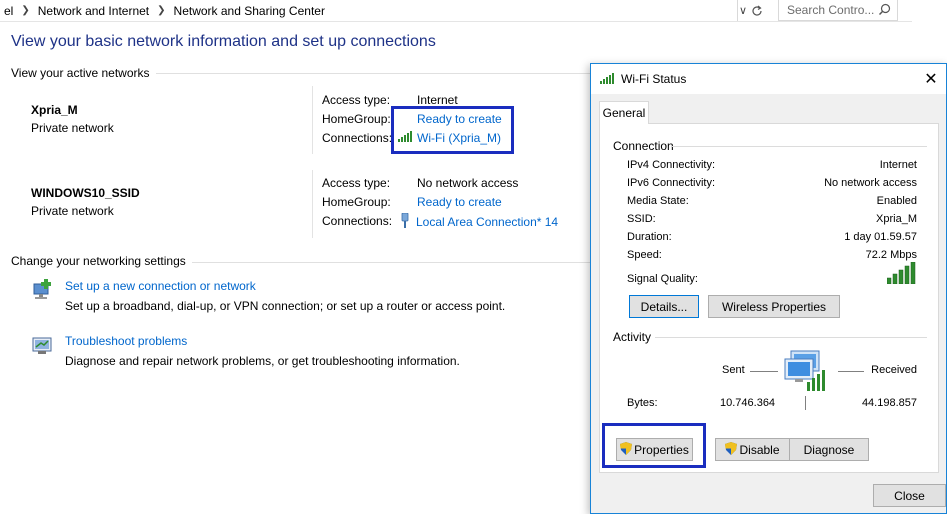 This screenshot has width=947, height=514. Describe the element at coordinates (487, 222) in the screenshot. I see `lan-connection-label: Local Area Connection* 14` at that location.